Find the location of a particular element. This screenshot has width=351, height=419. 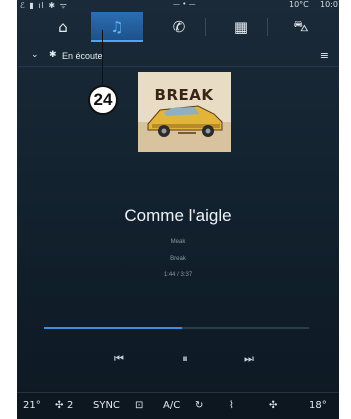

outside-temperature: 10°C is located at coordinates (299, 4).